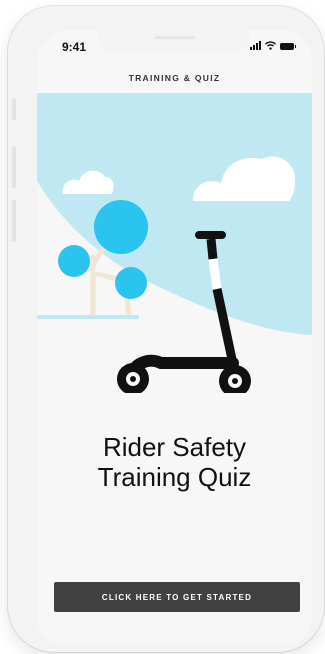 Image resolution: width=325 pixels, height=654 pixels. Describe the element at coordinates (14, 221) in the screenshot. I see `volume-down-button` at that location.